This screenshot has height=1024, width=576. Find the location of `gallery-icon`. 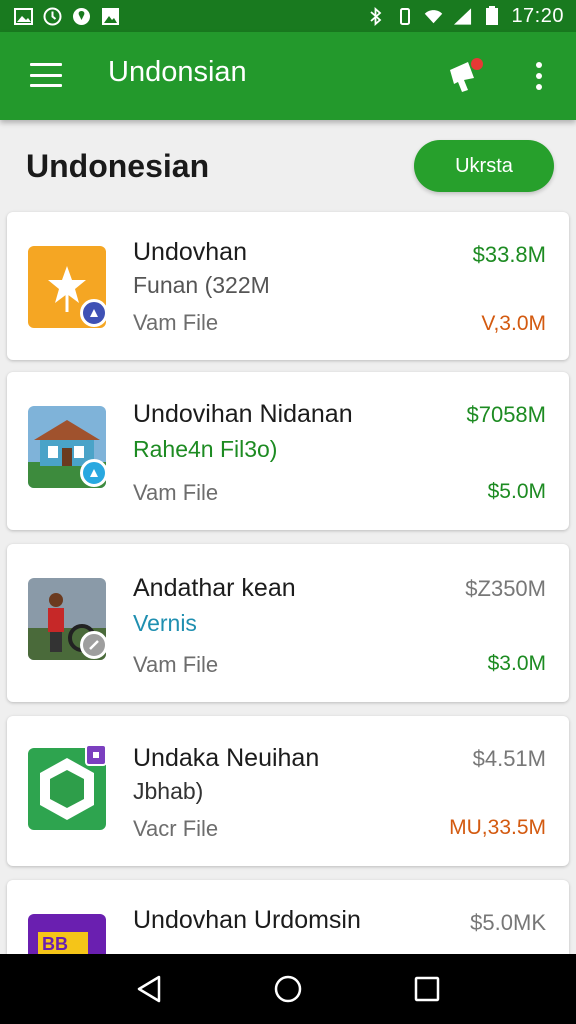

gallery-icon is located at coordinates (23, 16).